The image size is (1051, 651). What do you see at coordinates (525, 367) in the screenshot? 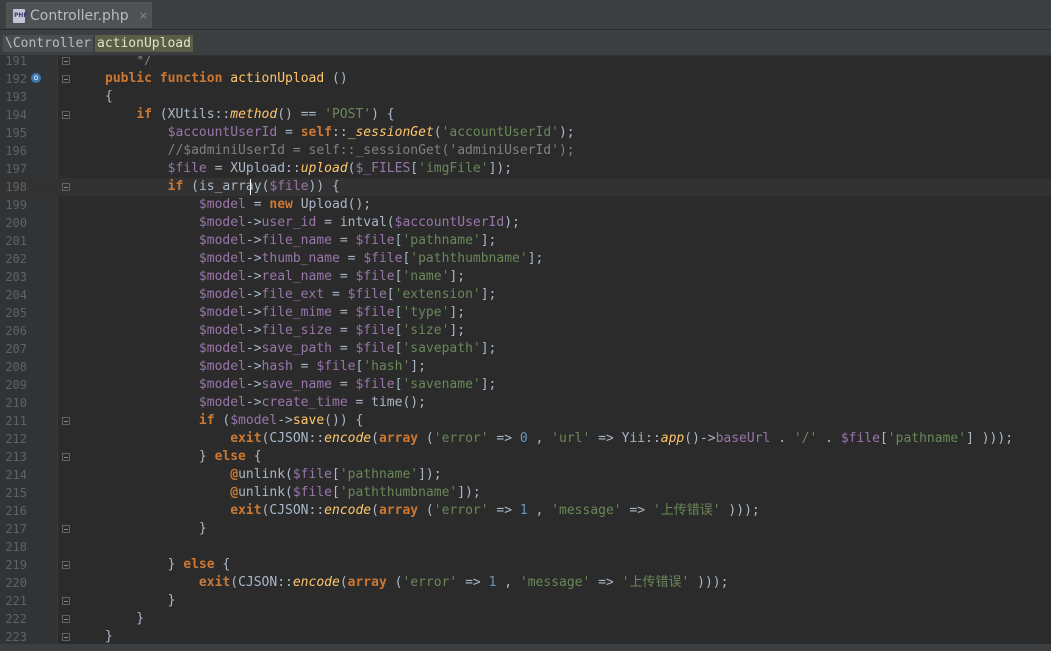
I see `code-line: 208 $model->hash = $file['hash'];` at bounding box center [525, 367].